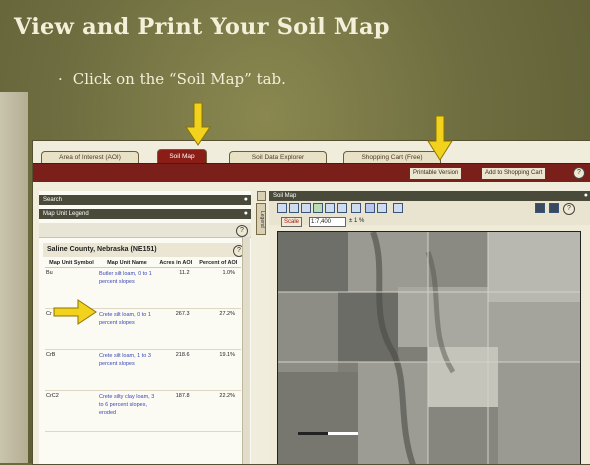  I want to click on measure-icon, so click(382, 208).